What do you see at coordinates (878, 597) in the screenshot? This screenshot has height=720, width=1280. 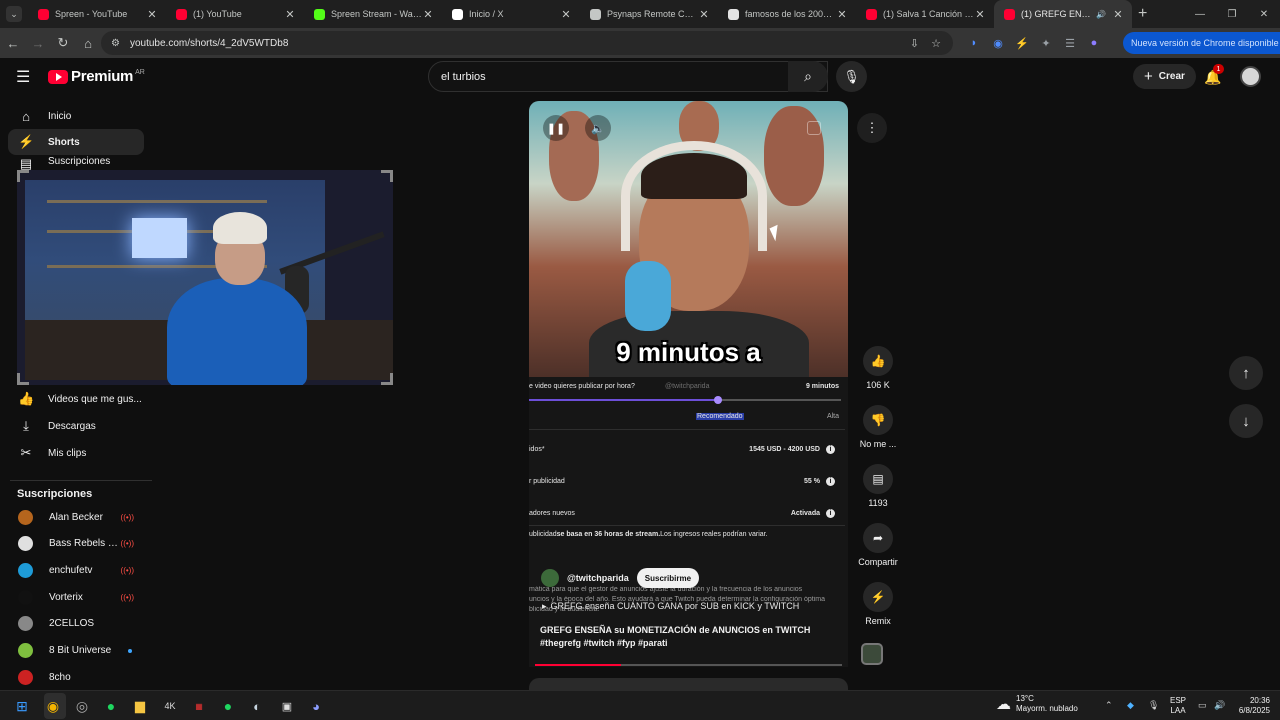 I see `remix-icon: ⚡` at bounding box center [878, 597].